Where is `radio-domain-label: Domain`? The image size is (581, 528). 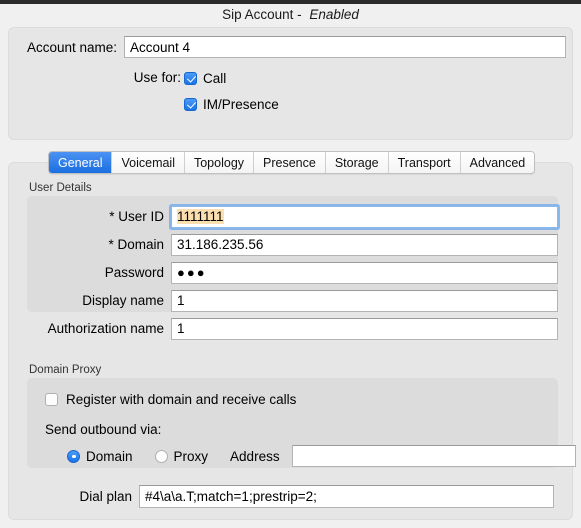
radio-domain-label: Domain is located at coordinates (109, 456).